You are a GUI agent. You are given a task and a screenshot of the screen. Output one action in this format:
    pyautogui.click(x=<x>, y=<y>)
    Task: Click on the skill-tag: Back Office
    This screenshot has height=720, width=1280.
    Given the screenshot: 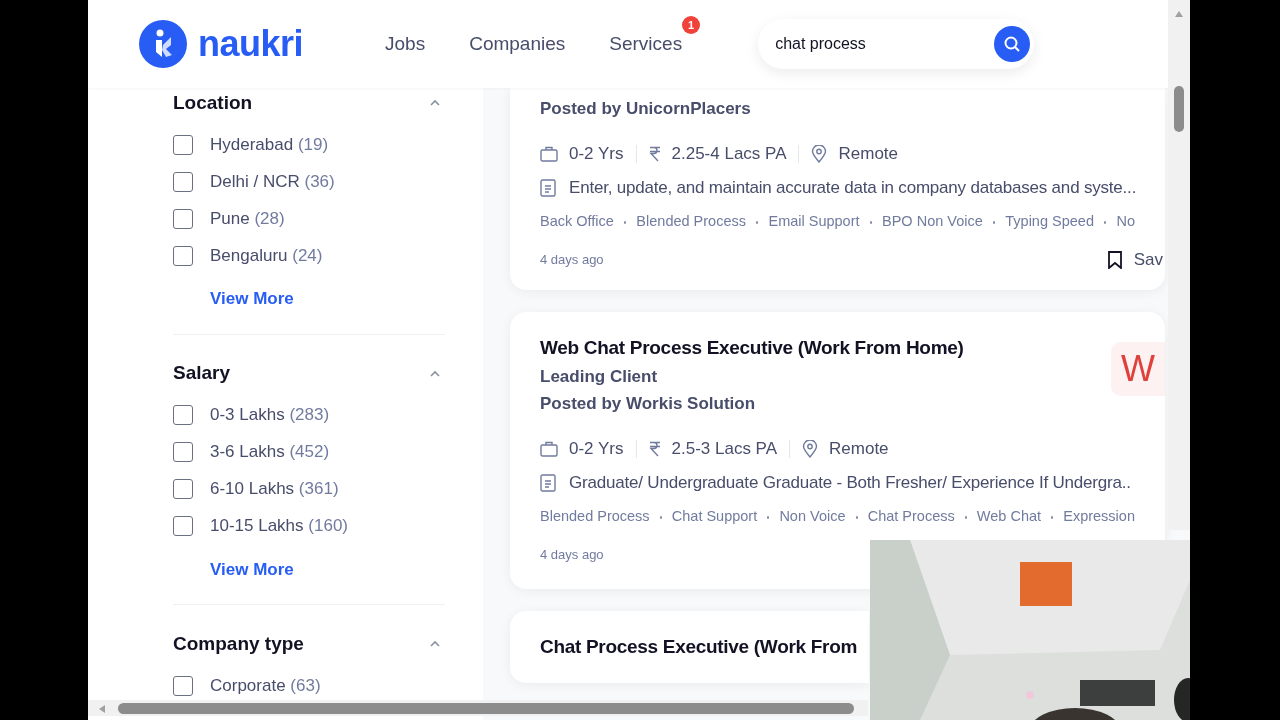 What is the action you would take?
    pyautogui.click(x=577, y=222)
    